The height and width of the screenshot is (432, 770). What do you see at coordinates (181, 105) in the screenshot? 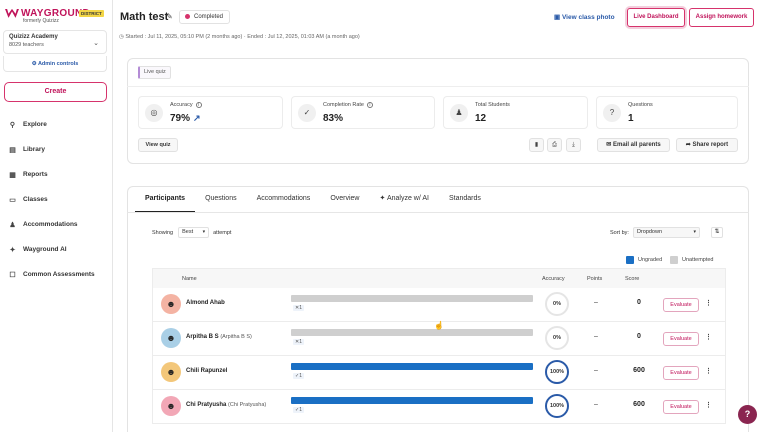
I see `stat-label: Accuracy` at bounding box center [181, 105].